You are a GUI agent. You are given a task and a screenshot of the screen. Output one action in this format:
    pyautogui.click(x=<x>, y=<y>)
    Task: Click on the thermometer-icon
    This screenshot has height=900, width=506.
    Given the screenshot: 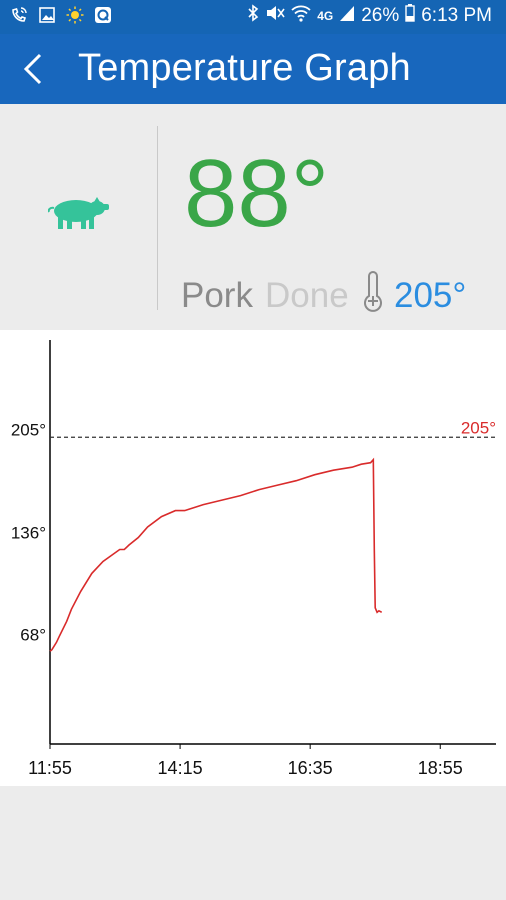 What is the action you would take?
    pyautogui.click(x=373, y=293)
    